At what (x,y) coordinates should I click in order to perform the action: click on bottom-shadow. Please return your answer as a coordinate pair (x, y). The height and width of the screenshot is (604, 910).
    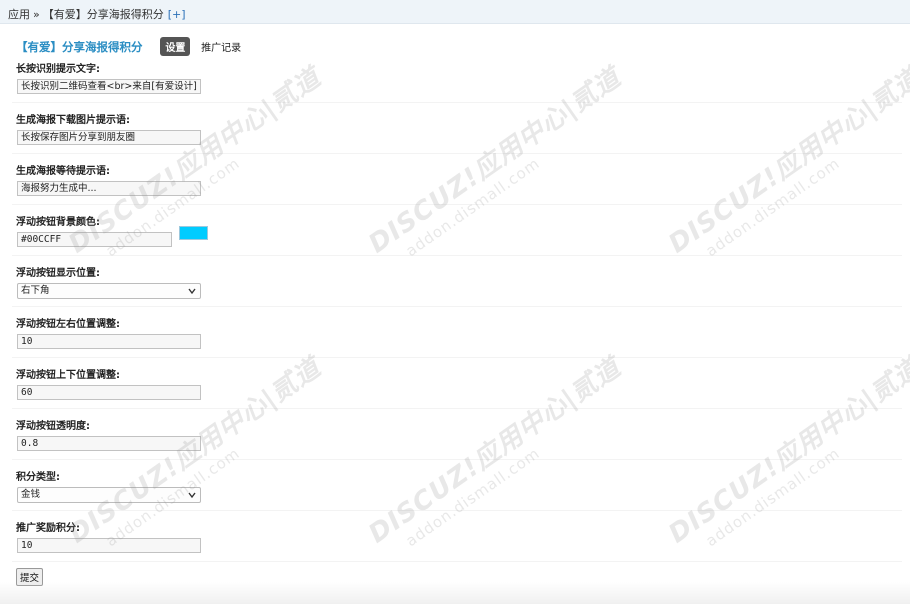
    Looking at the image, I should click on (455, 593).